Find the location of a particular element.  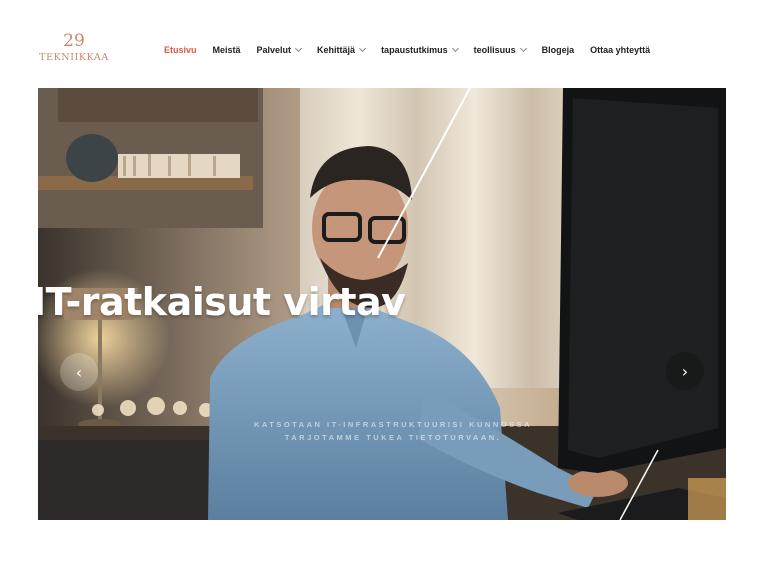

site-logo: 29 TEKNIIKKAA is located at coordinates (74, 49).